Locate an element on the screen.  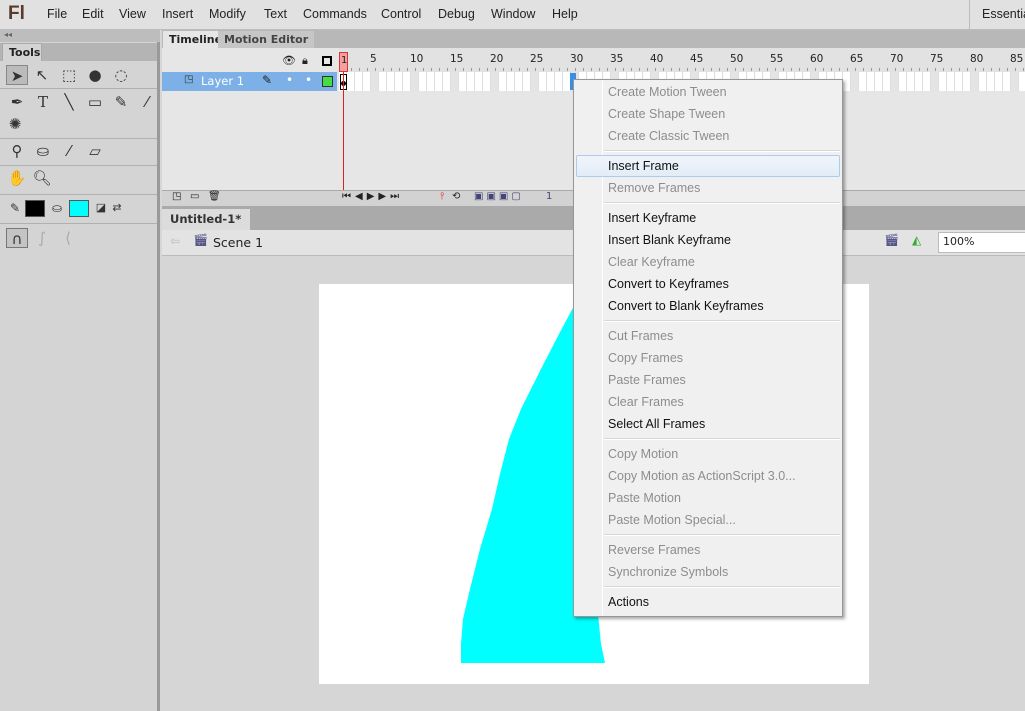
free-transform-tool-icon: ⬚ is located at coordinates (69, 75).